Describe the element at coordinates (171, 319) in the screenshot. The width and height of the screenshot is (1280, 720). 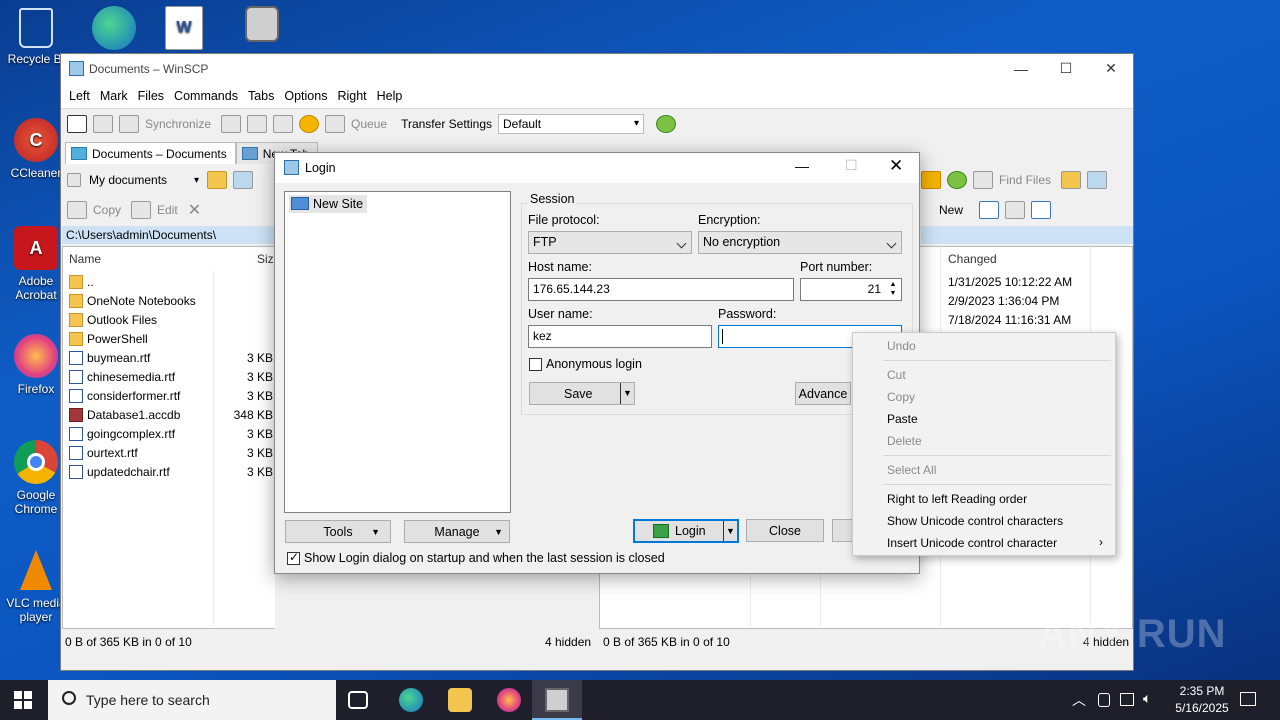
I see `file-row: Outlook Files` at that location.